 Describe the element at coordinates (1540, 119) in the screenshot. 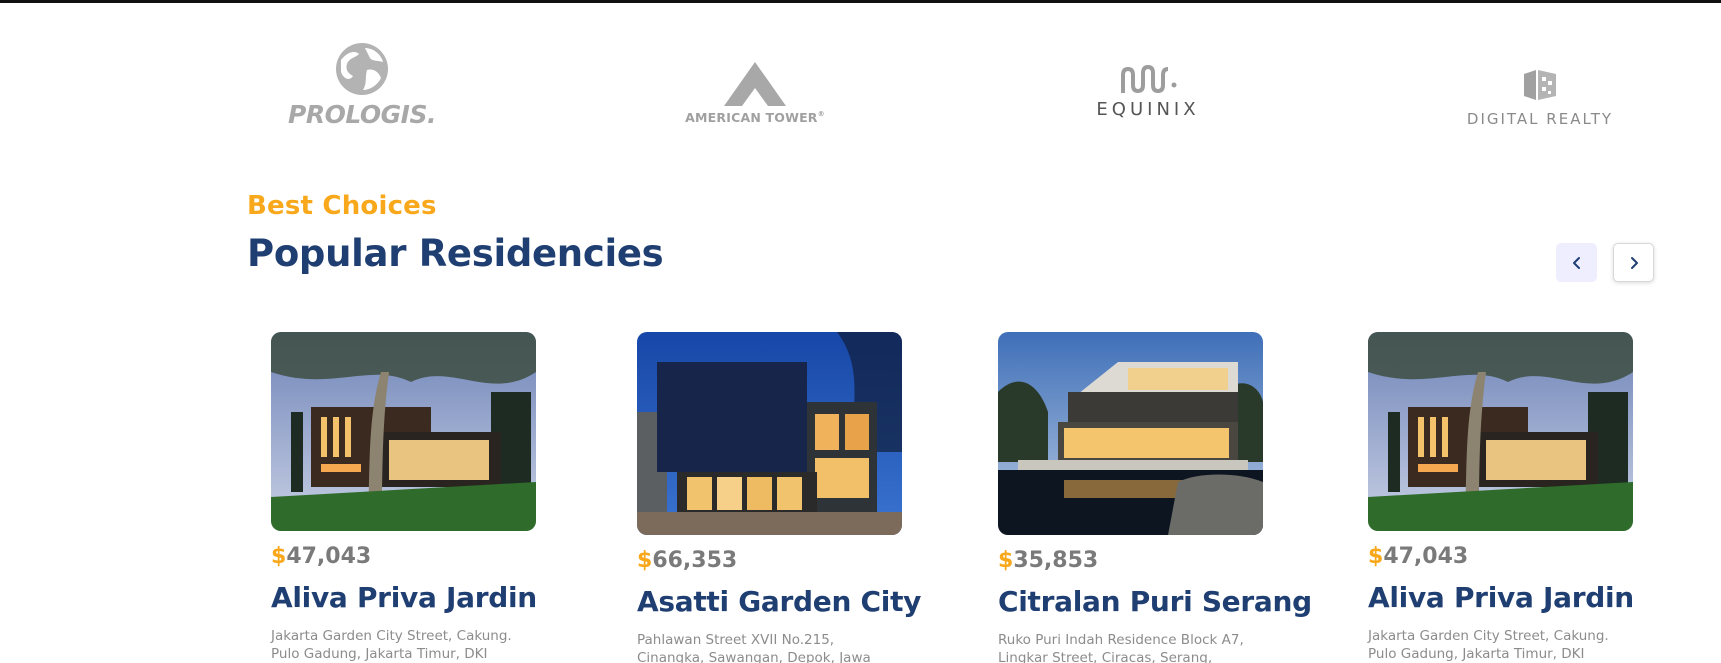

I see `digital-realty-wordmark: DIGITAL REALTY` at that location.